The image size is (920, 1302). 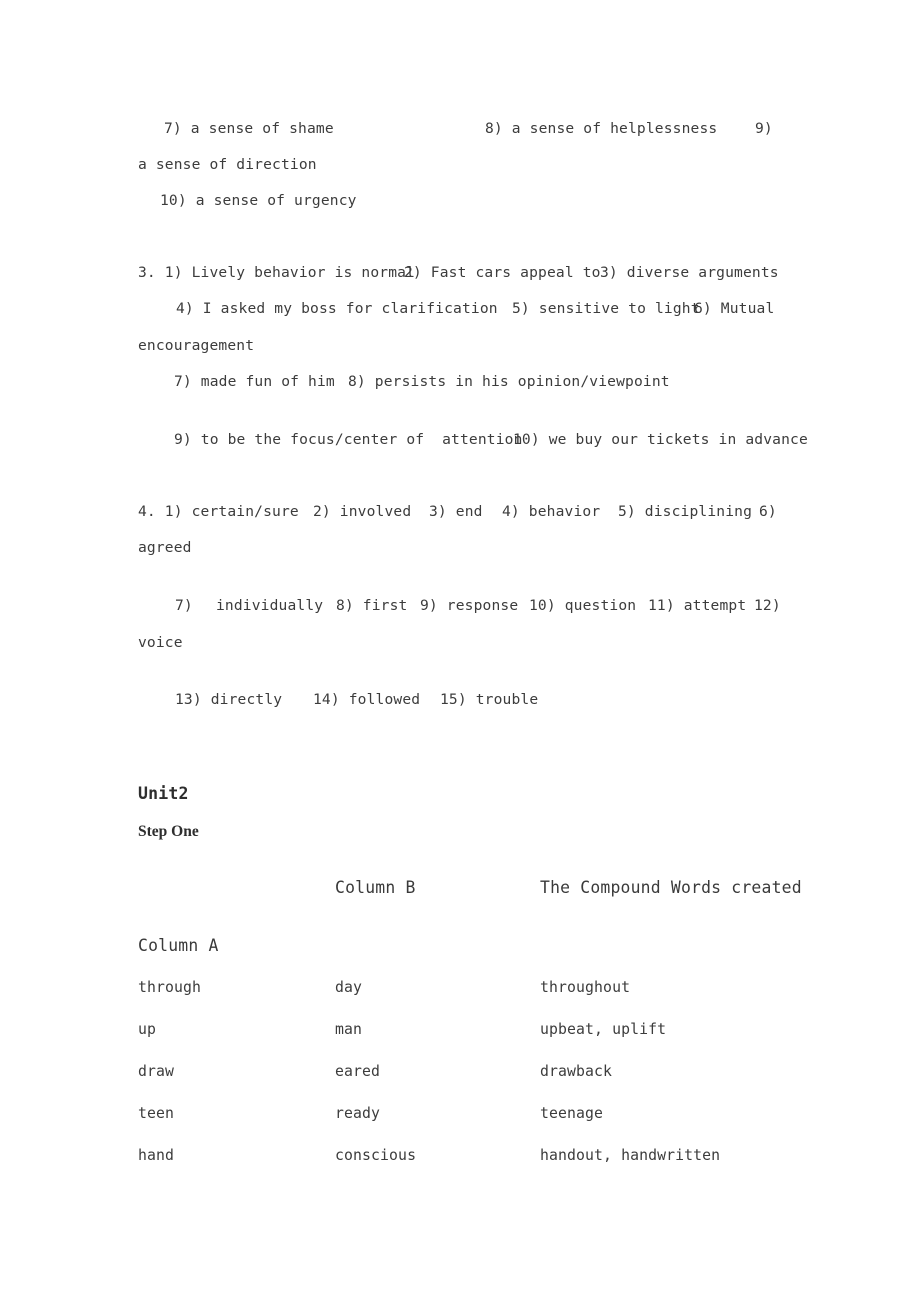 I want to click on table-row-3-column-a: draw, so click(x=156, y=1071).